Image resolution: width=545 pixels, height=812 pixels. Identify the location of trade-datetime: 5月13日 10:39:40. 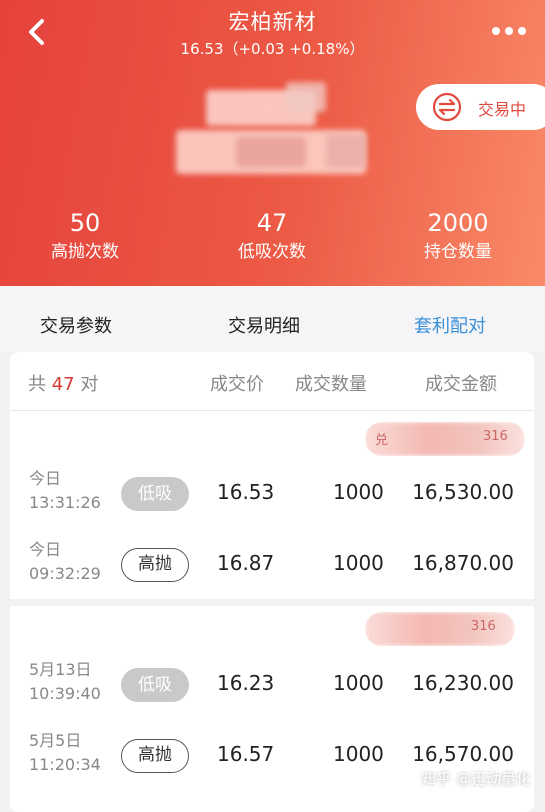
(65, 682).